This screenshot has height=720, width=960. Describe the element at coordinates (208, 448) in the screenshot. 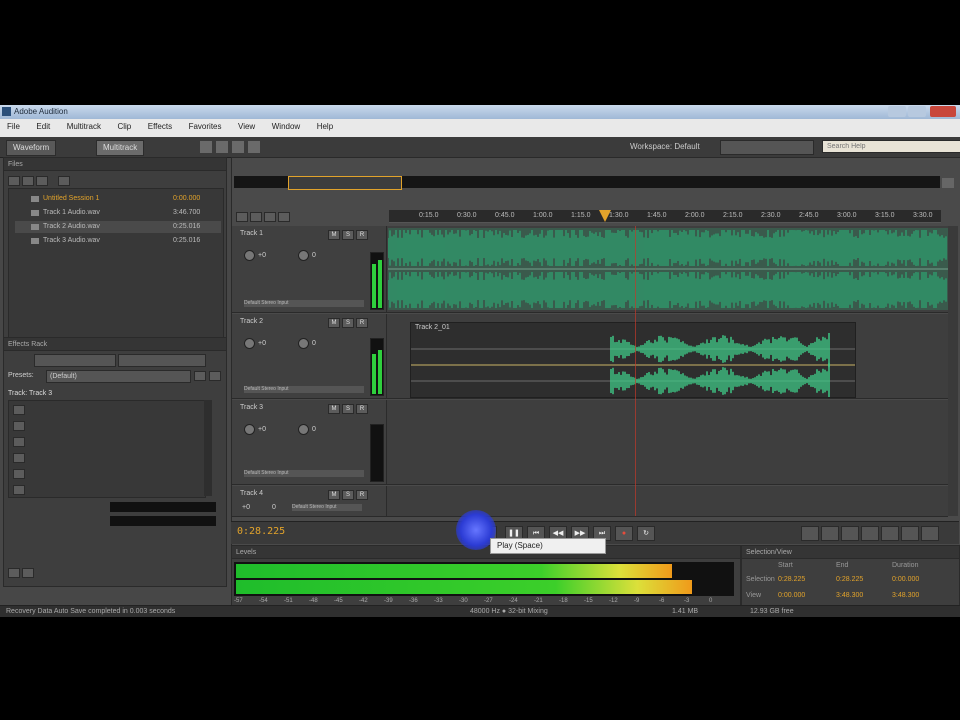

I see `effects-scrollbar` at that location.